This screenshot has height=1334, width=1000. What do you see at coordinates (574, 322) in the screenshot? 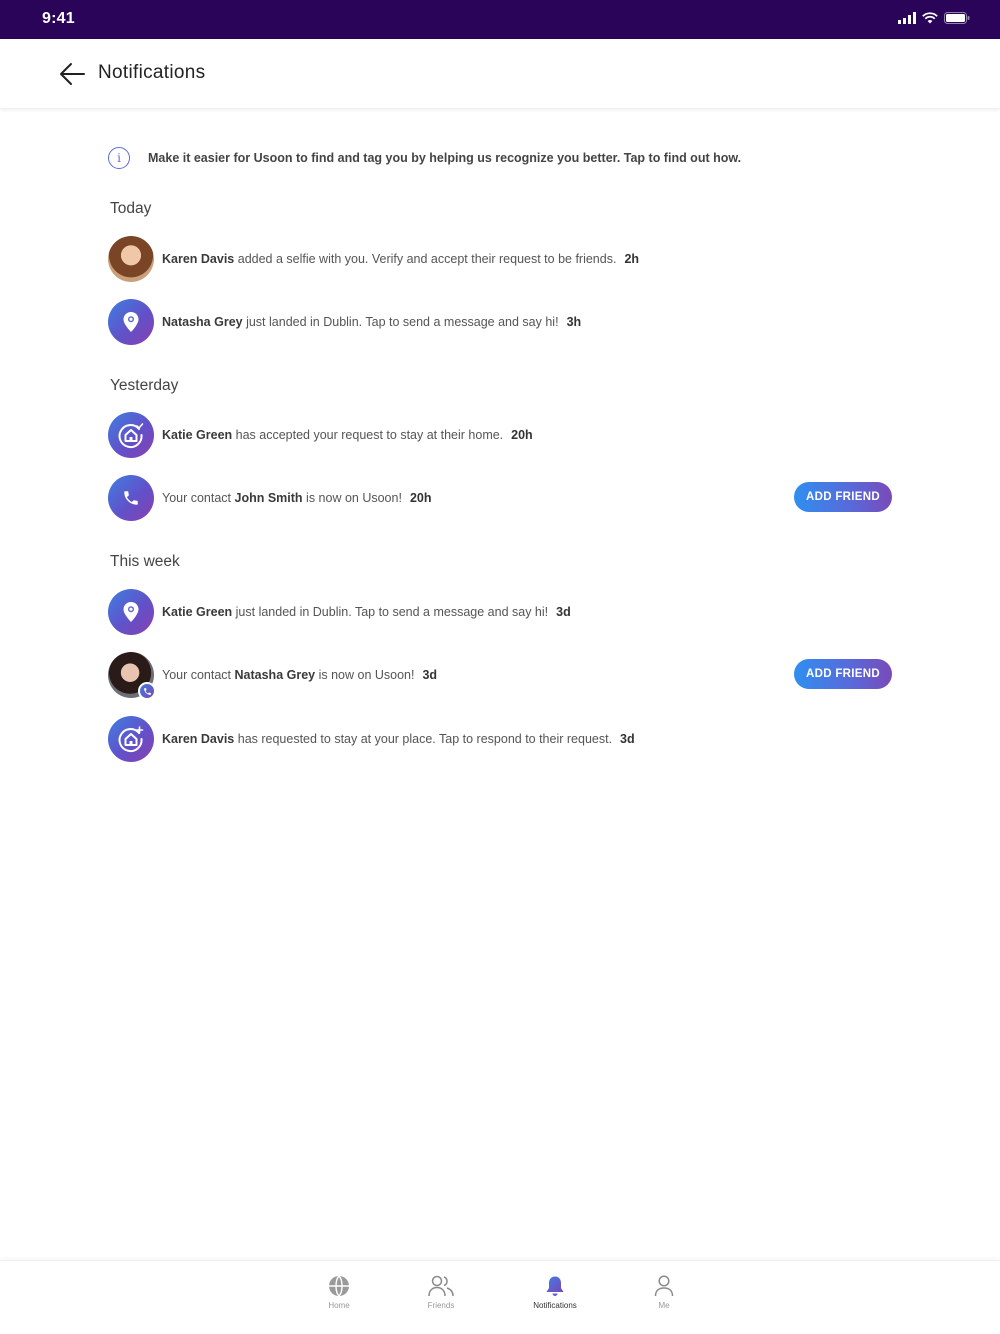
I see `notification-time: 3h` at bounding box center [574, 322].